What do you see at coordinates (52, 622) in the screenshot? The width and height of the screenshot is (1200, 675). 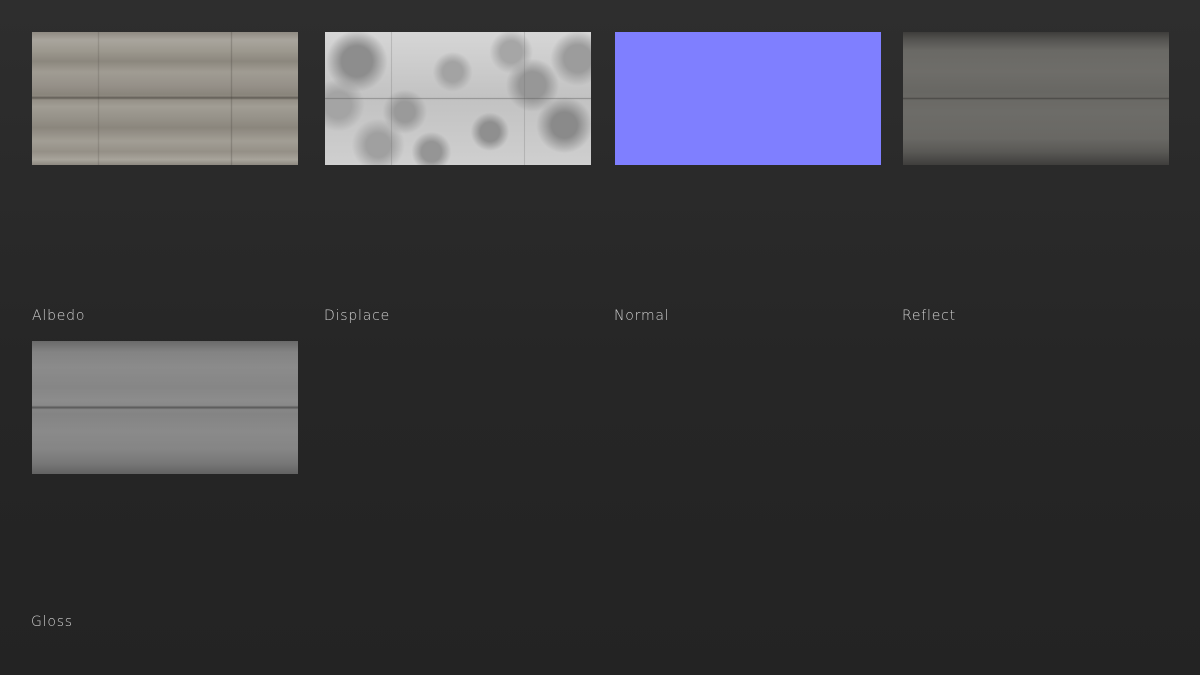 I see `gloss-map-label: Gloss` at bounding box center [52, 622].